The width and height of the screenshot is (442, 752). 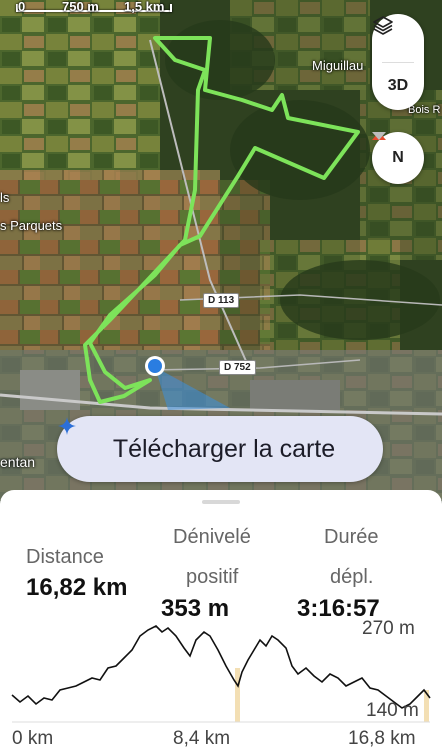 I want to click on map-scale-bar: 0 750 m 1,5 km, so click(x=92, y=7).